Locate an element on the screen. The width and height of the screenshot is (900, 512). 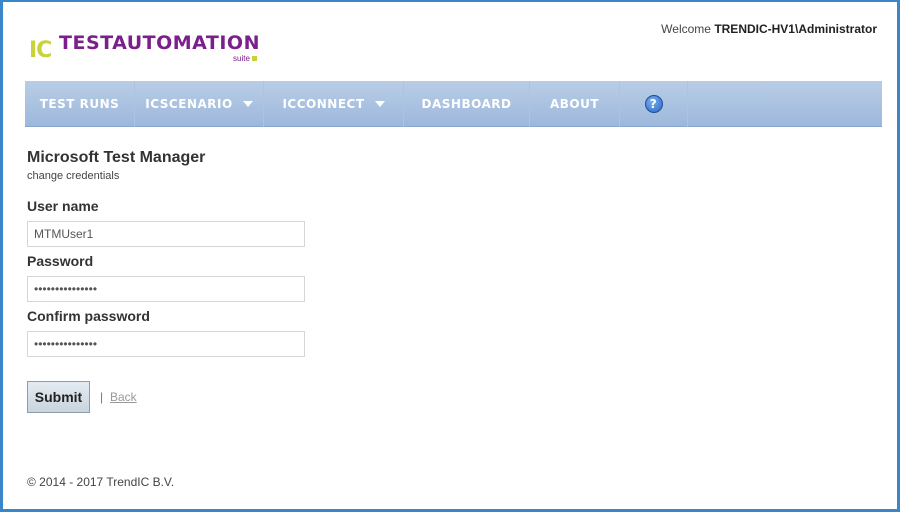
page-title: Microsoft Test Manager is located at coordinates (116, 157).